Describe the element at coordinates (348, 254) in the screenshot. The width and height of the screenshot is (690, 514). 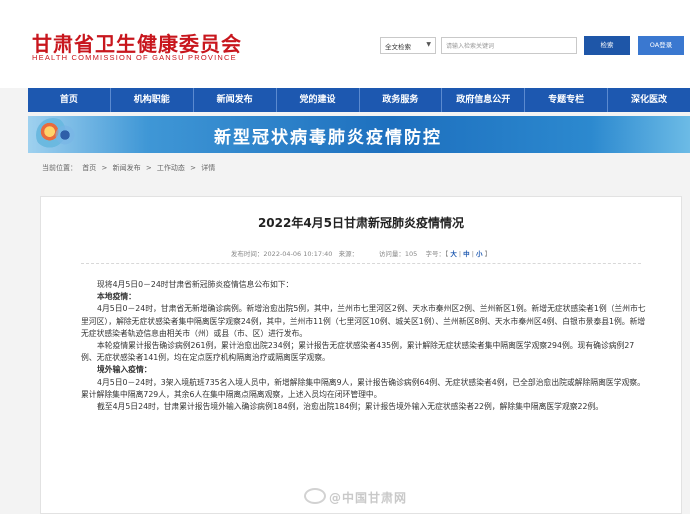
I see `source-label: 来源：` at that location.